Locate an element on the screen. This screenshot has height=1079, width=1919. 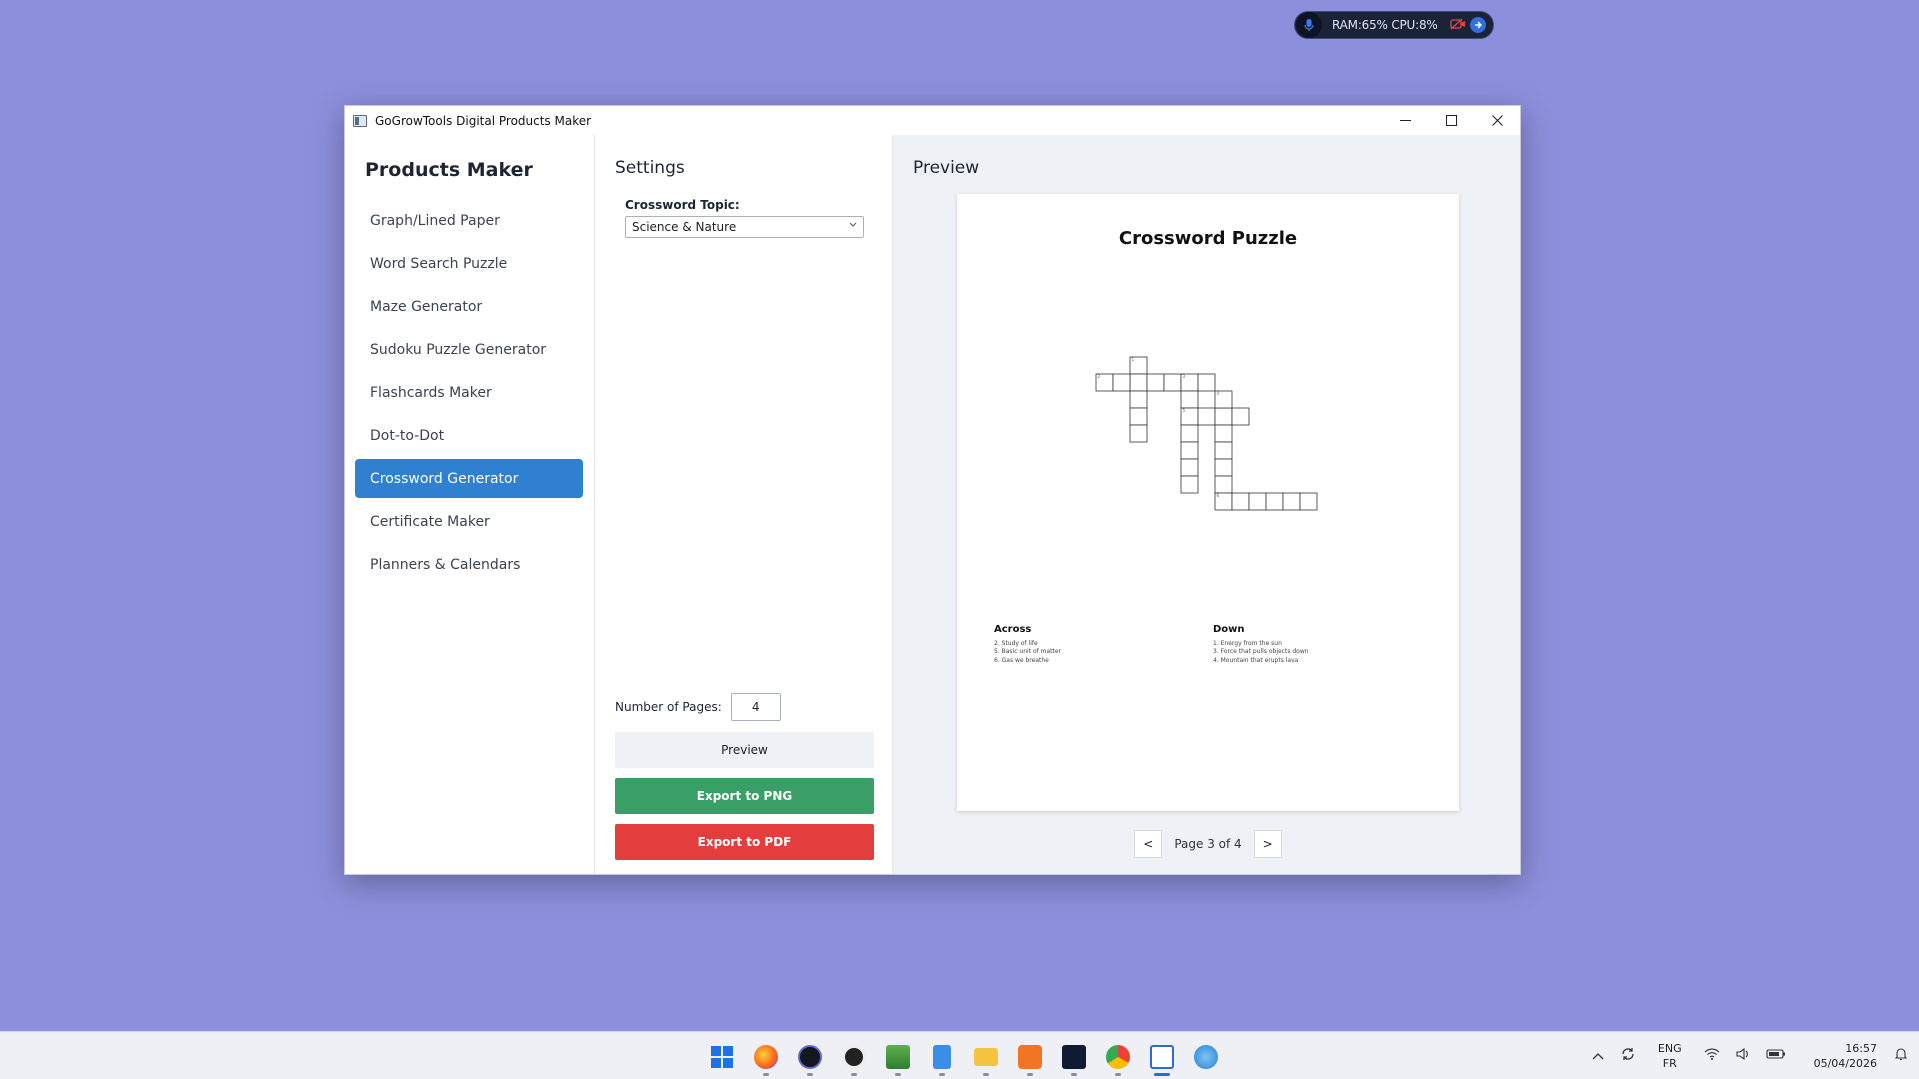
minimize-icon is located at coordinates (1405, 120).